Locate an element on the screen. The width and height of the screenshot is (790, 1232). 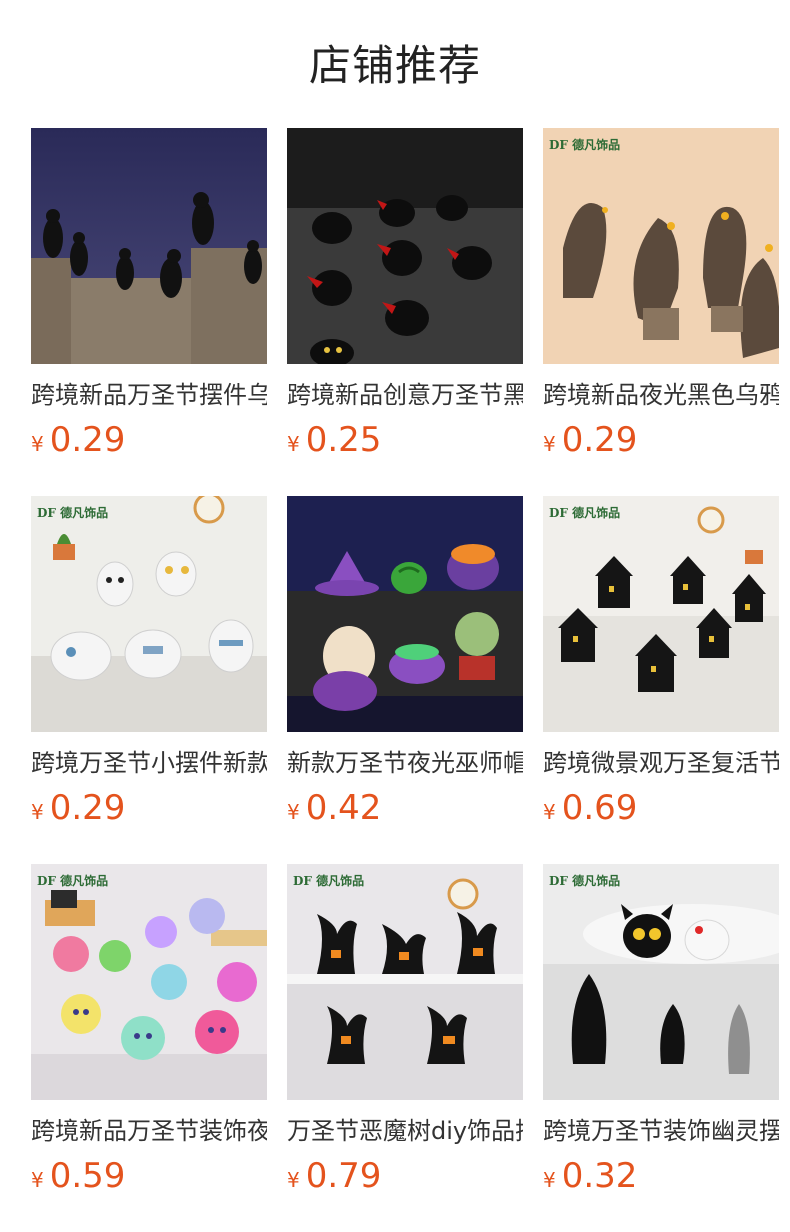
product-card: 新款万圣节夜光巫师帽南瓜 ¥0.42 is located at coordinates (405, 662).